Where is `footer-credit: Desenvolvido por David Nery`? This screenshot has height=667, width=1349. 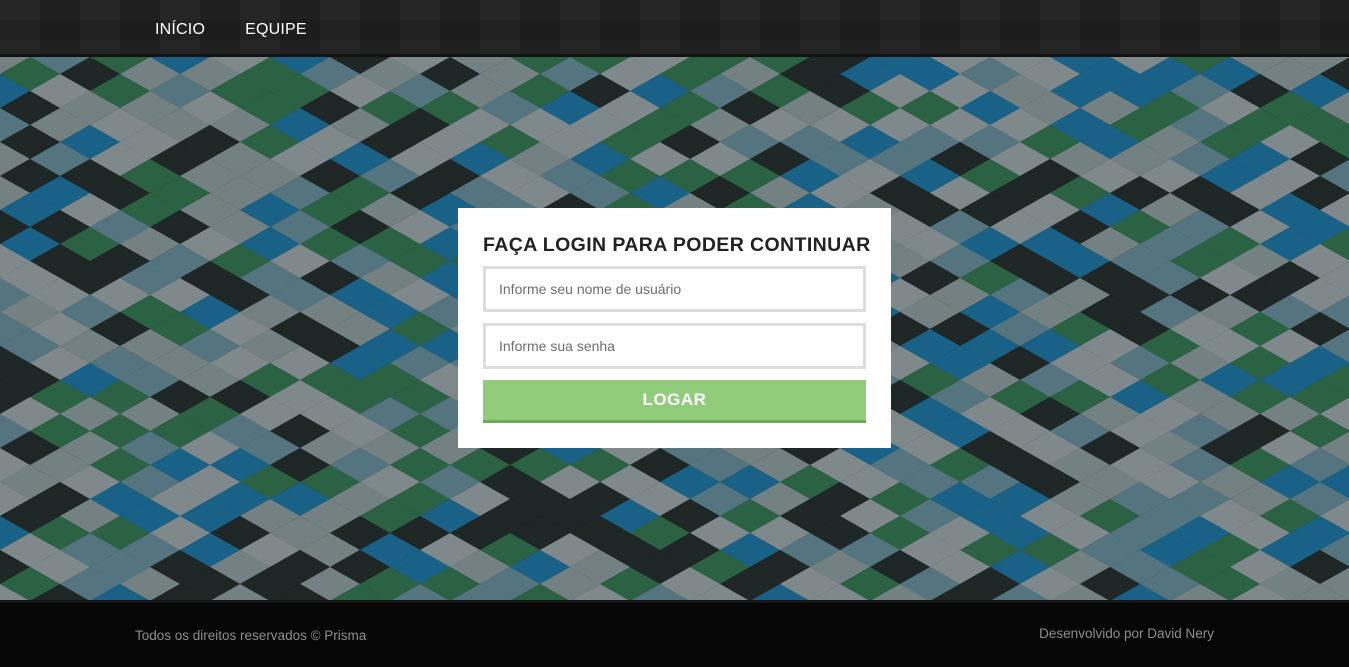
footer-credit: Desenvolvido por David Nery is located at coordinates (1126, 633).